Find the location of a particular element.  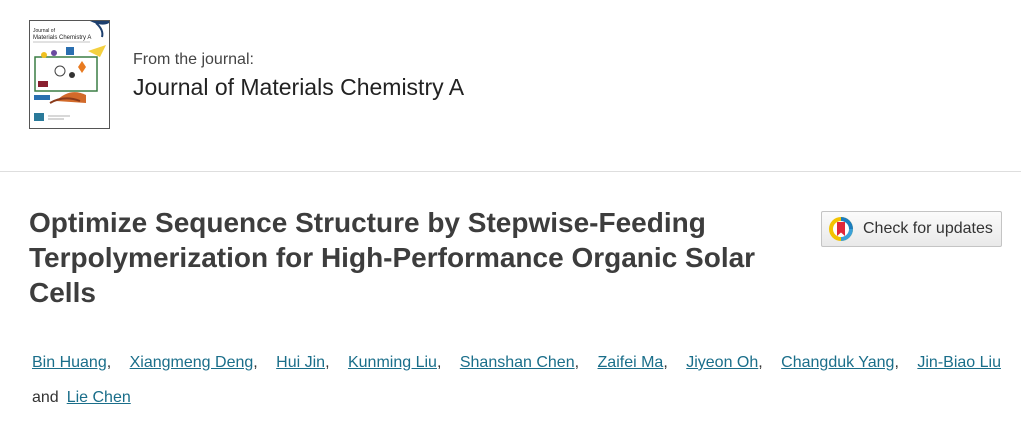

author-conjunction: and is located at coordinates (45, 397).